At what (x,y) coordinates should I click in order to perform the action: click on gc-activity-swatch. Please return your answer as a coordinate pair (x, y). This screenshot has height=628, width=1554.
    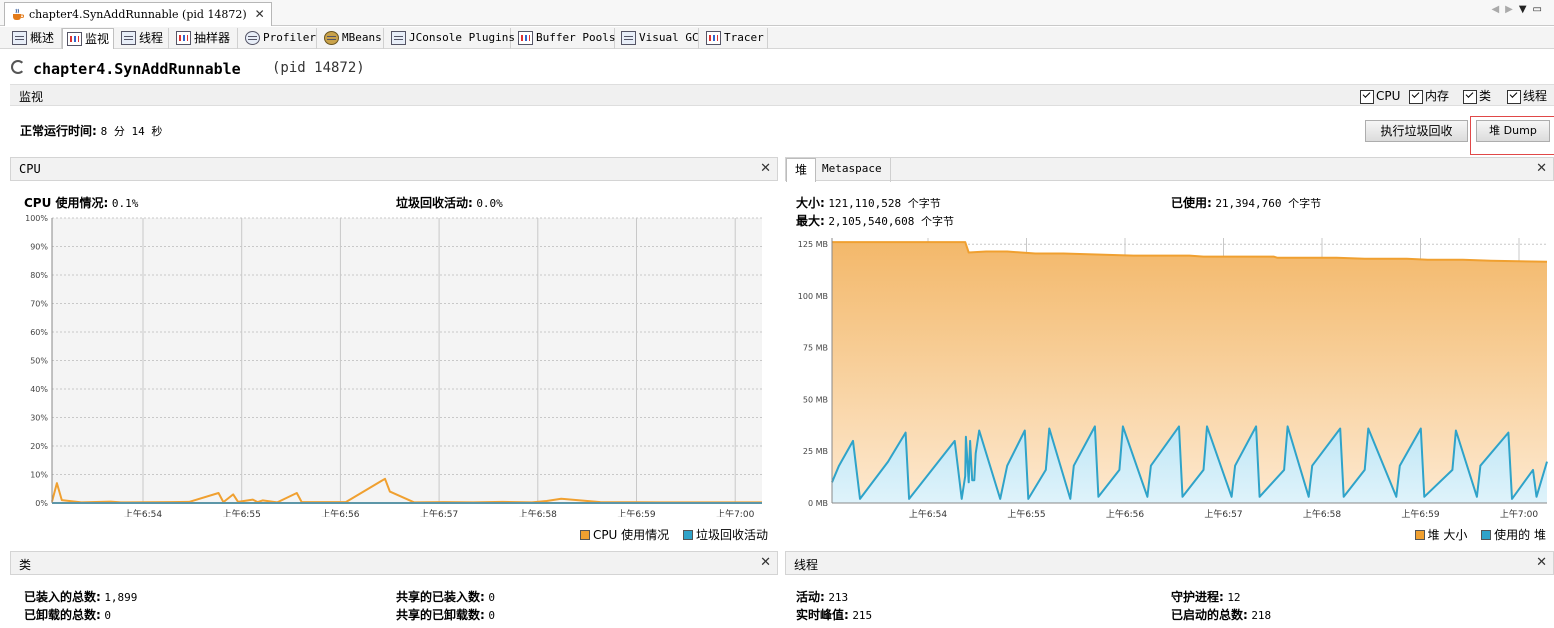
    Looking at the image, I should click on (687, 535).